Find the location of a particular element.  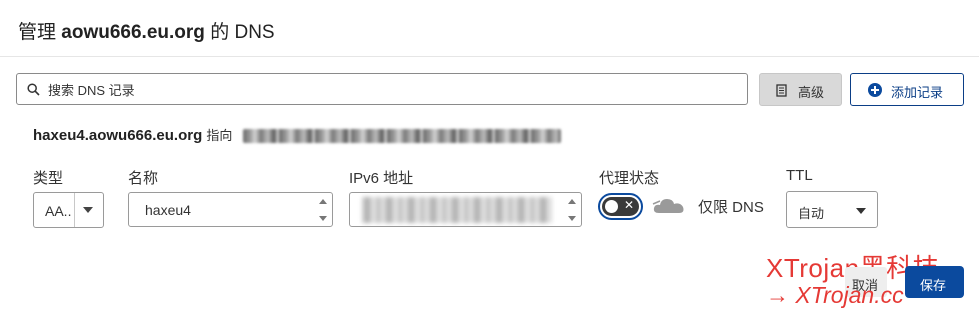

title-prefix: 管理 is located at coordinates (37, 32).